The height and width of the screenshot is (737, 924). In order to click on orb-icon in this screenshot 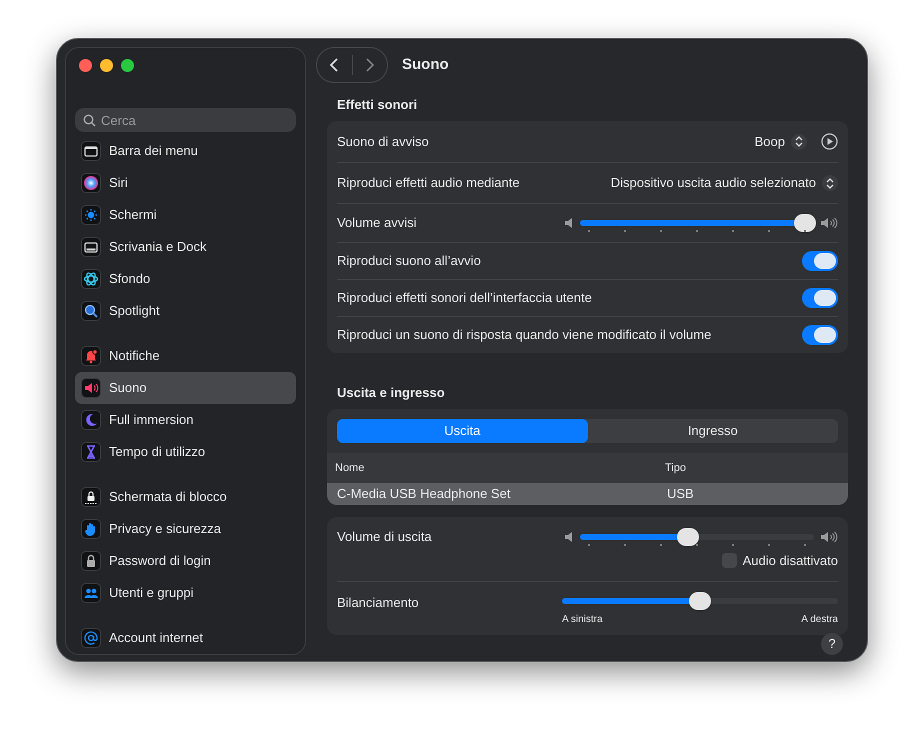, I will do `click(91, 183)`.